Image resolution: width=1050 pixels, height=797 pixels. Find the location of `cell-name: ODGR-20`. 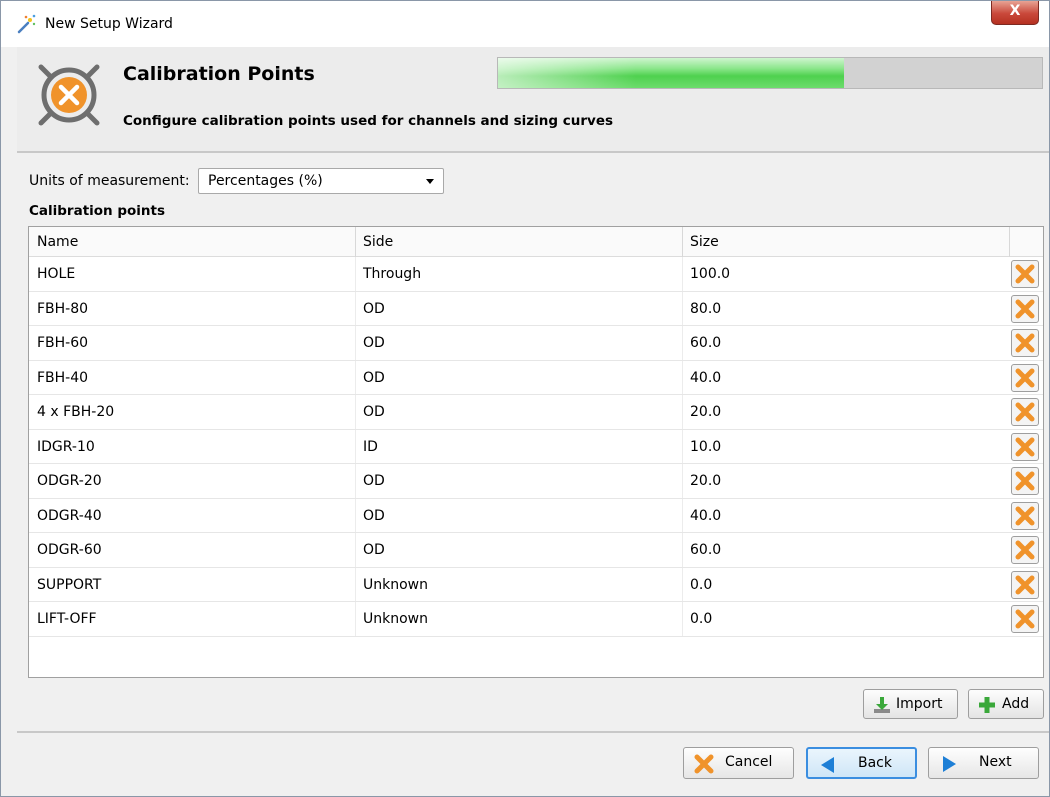

cell-name: ODGR-20 is located at coordinates (69, 481).